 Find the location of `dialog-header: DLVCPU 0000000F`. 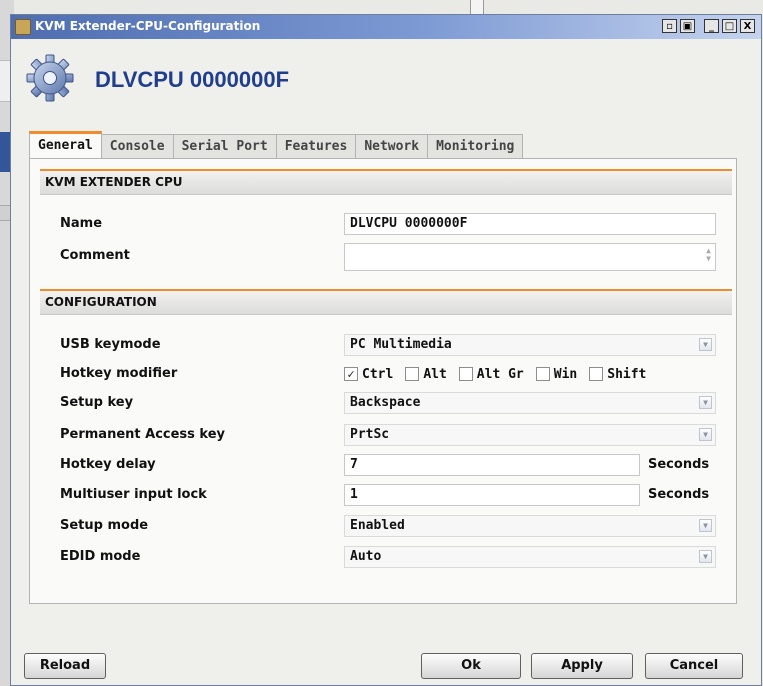

dialog-header: DLVCPU 0000000F is located at coordinates (235, 81).